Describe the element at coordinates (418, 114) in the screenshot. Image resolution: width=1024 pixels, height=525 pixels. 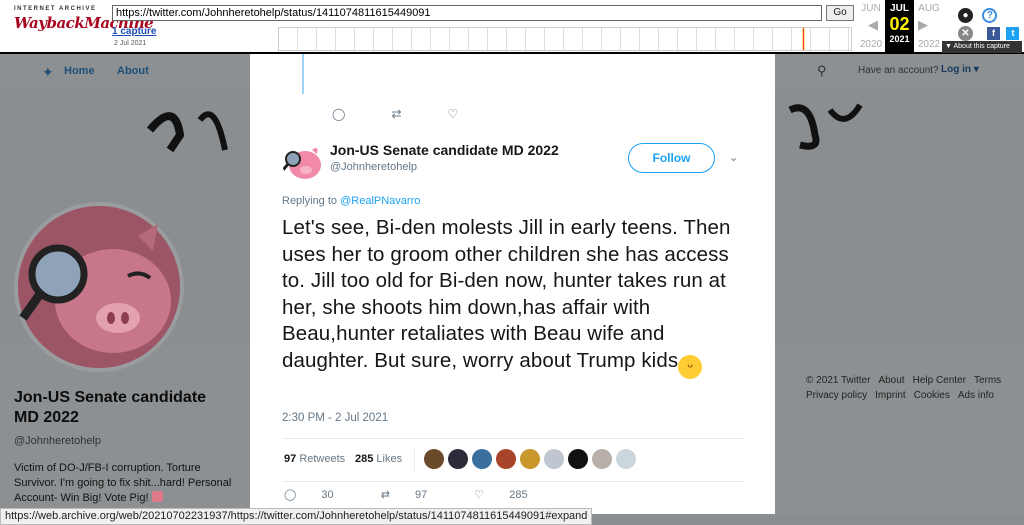
I see `previous-tweet-actions: ◯ ⇄ ♡` at that location.